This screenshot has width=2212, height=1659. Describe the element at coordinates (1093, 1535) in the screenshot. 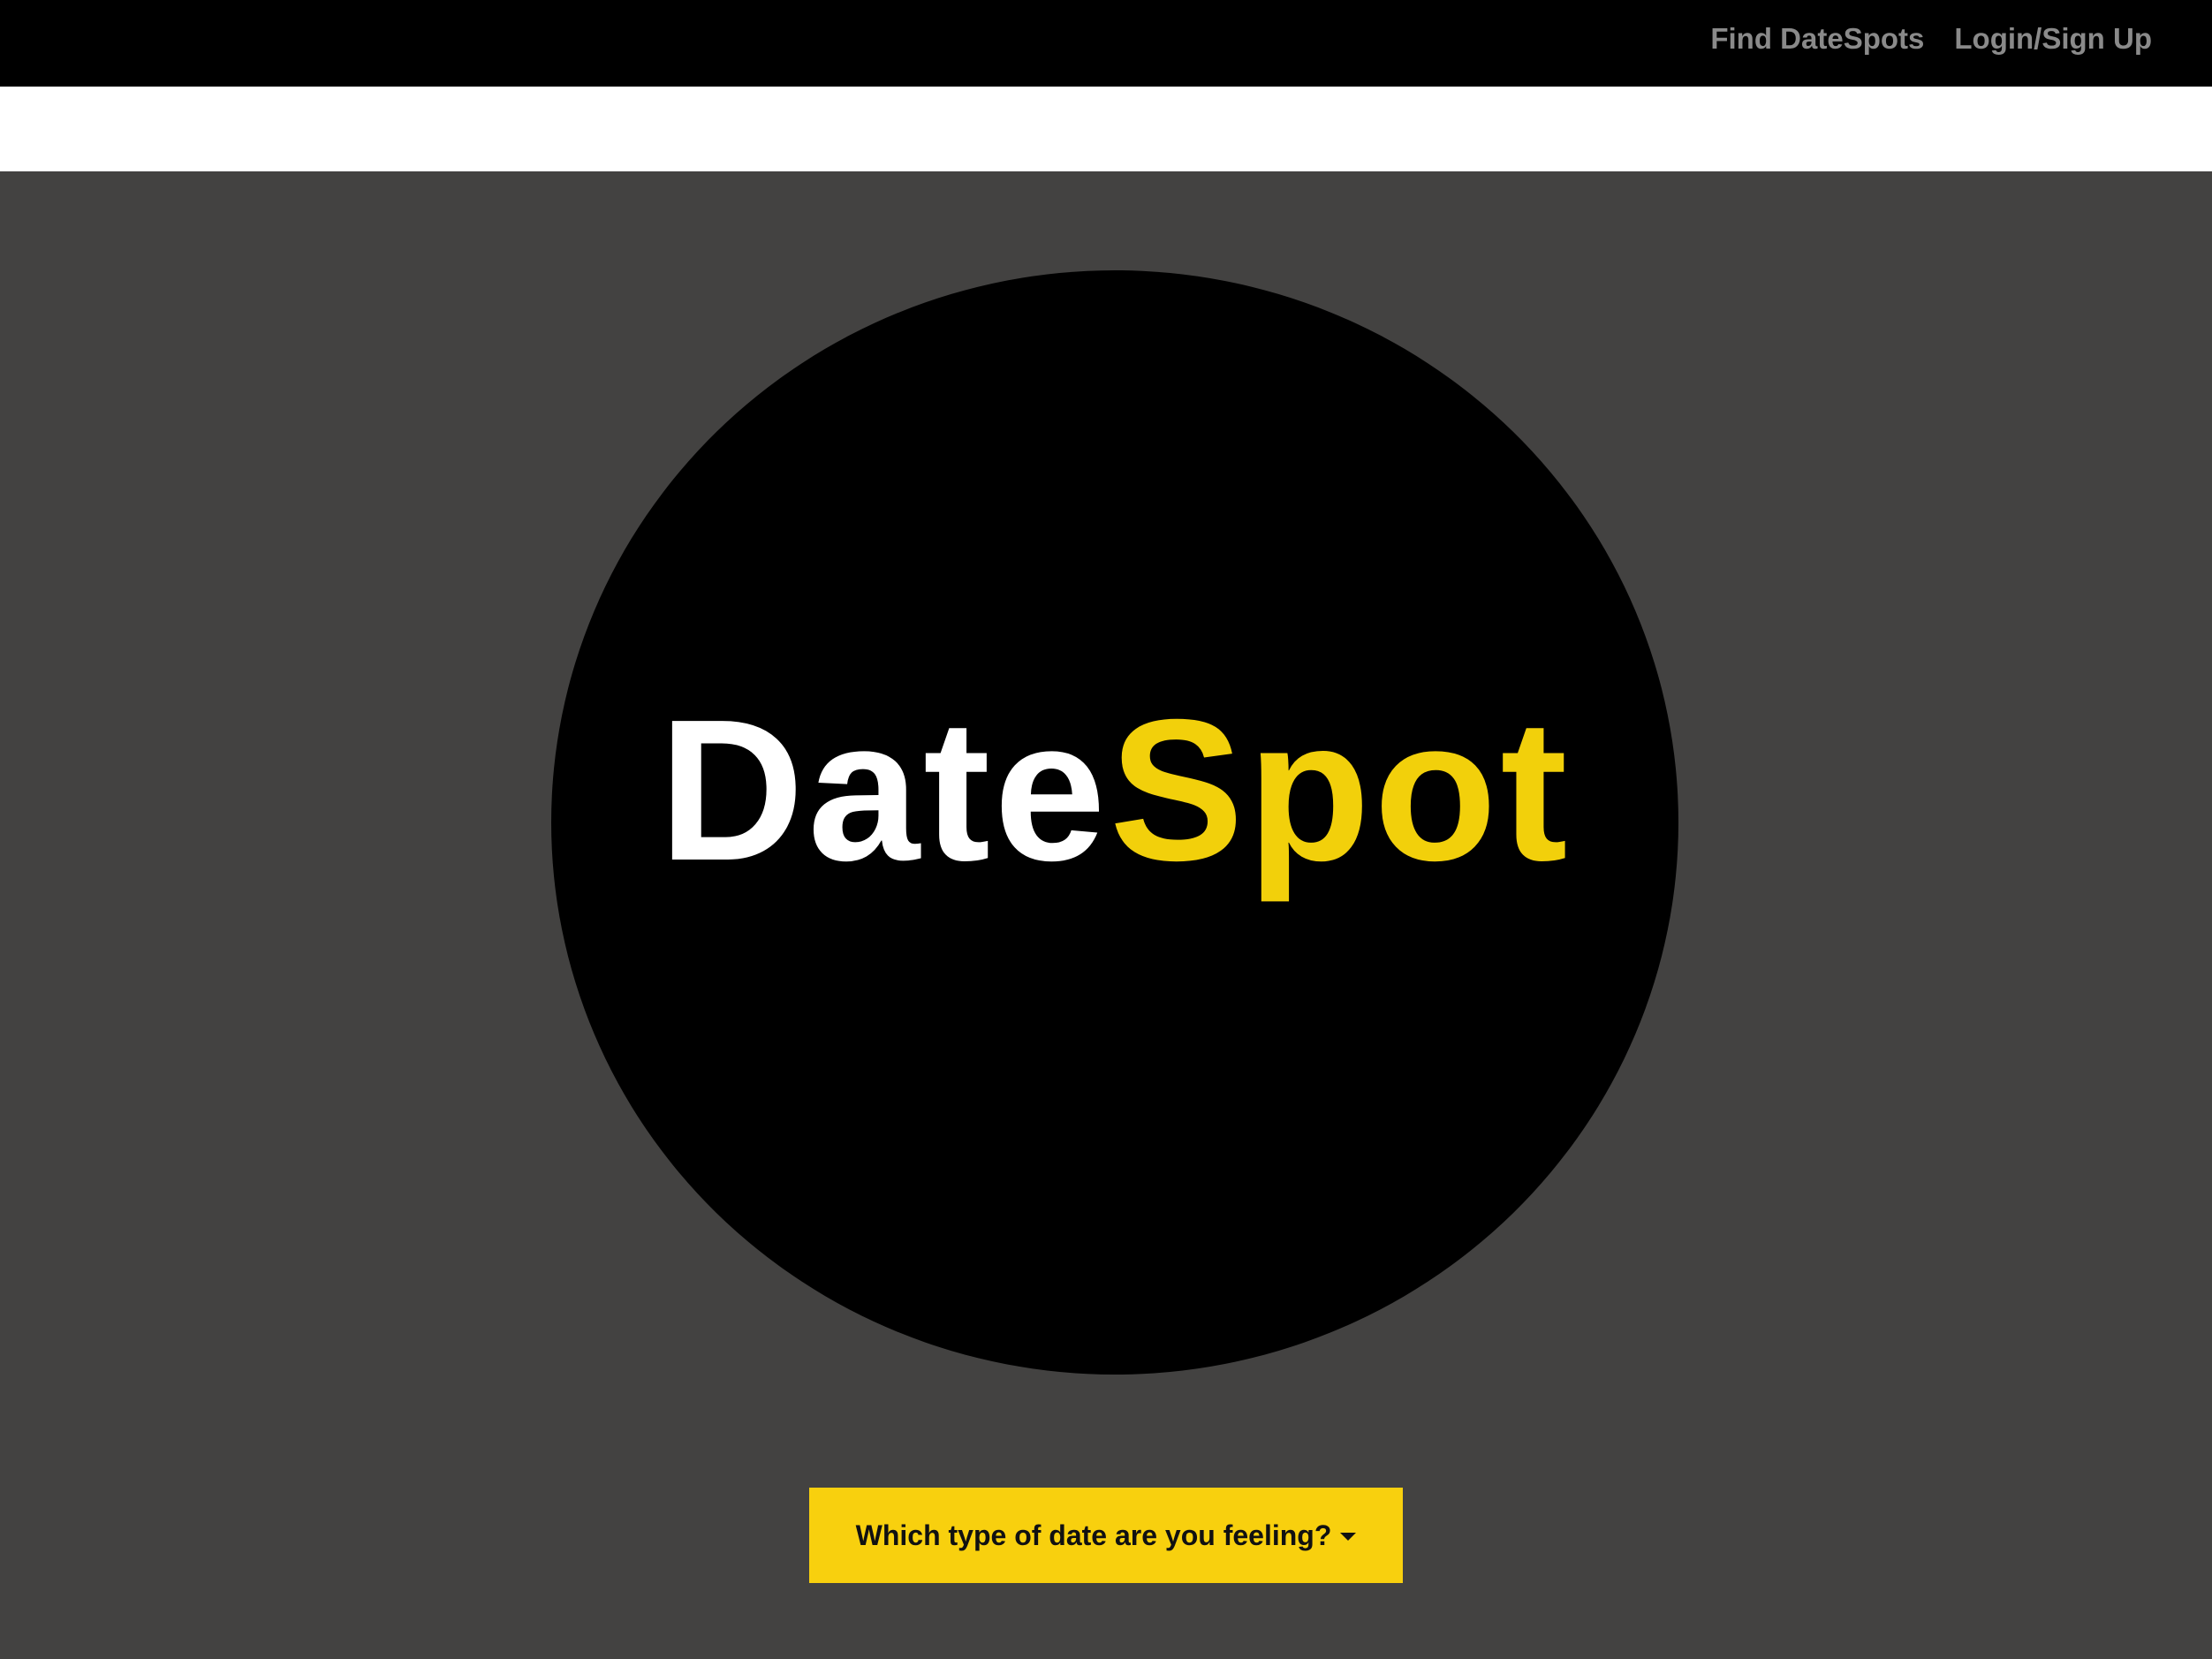

I see `dropdown-label: Which type of date are you feeling?` at that location.